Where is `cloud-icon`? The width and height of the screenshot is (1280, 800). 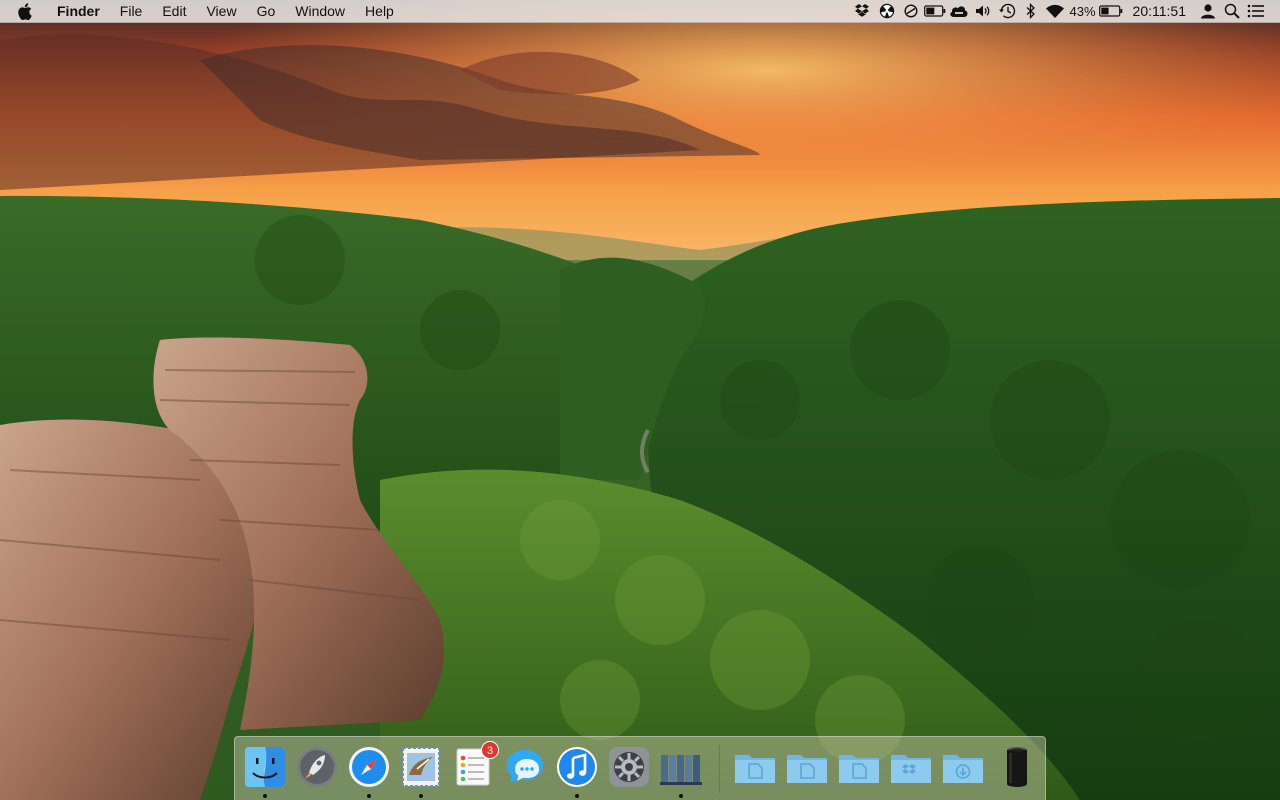
cloud-icon is located at coordinates (959, 11).